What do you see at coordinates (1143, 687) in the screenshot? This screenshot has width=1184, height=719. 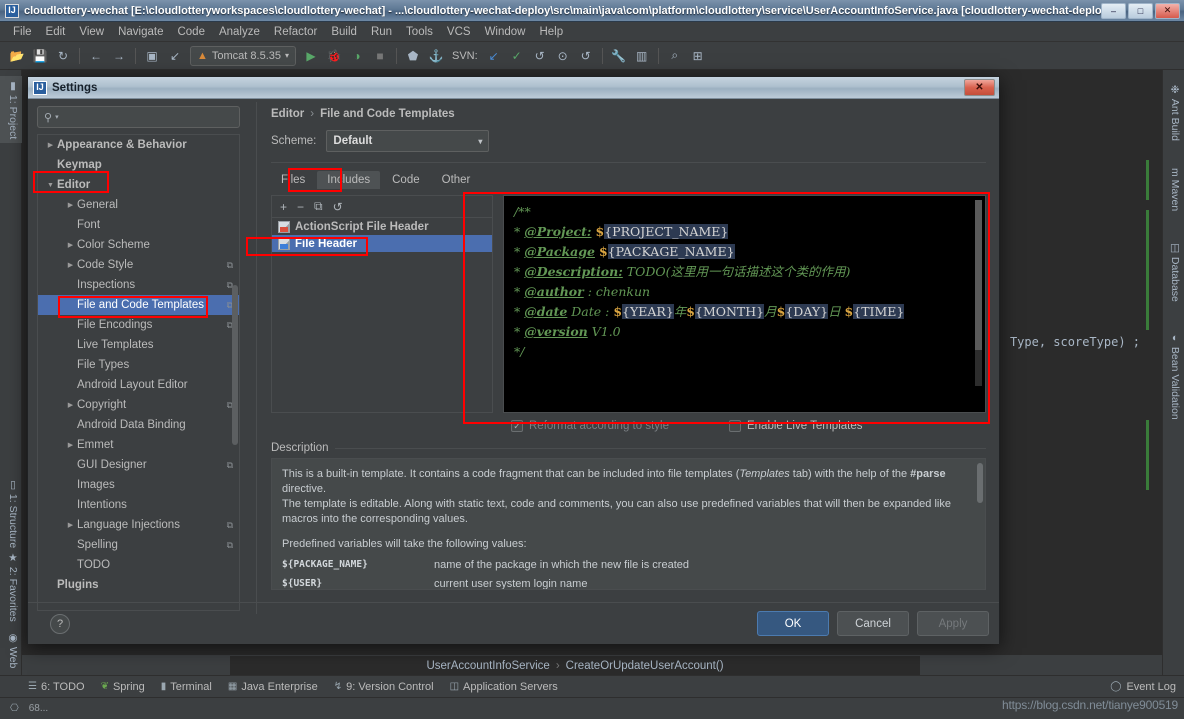 I see `event-log-button: ◯ Event Log` at bounding box center [1143, 687].